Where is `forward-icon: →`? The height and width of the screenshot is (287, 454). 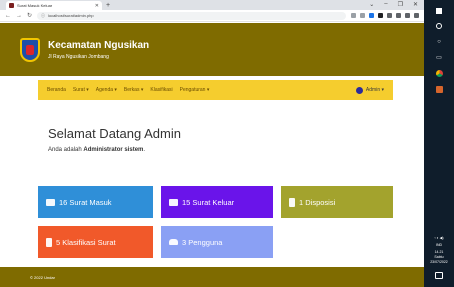 forward-icon: → is located at coordinates (19, 16).